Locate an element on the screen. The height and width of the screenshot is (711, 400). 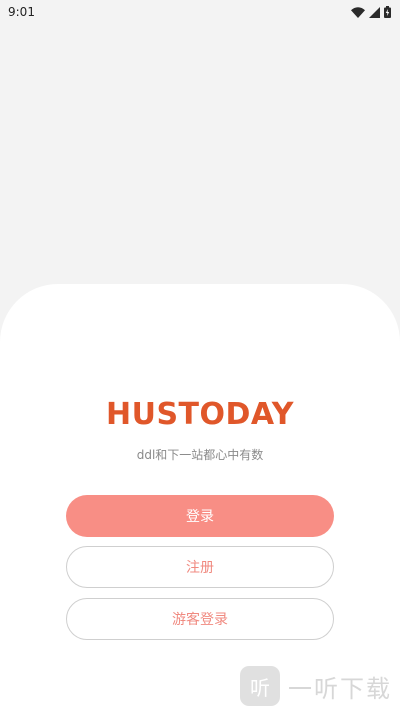
status-time: 9:01 is located at coordinates (21, 12).